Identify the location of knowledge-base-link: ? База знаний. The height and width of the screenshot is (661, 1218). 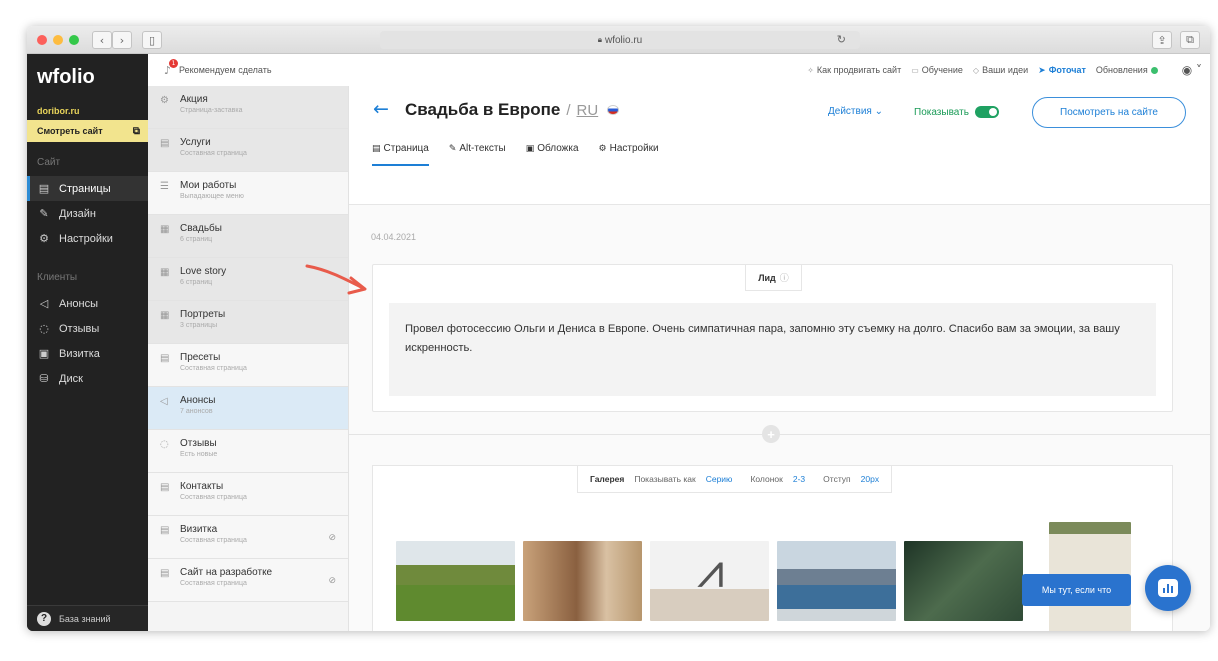
(87, 618).